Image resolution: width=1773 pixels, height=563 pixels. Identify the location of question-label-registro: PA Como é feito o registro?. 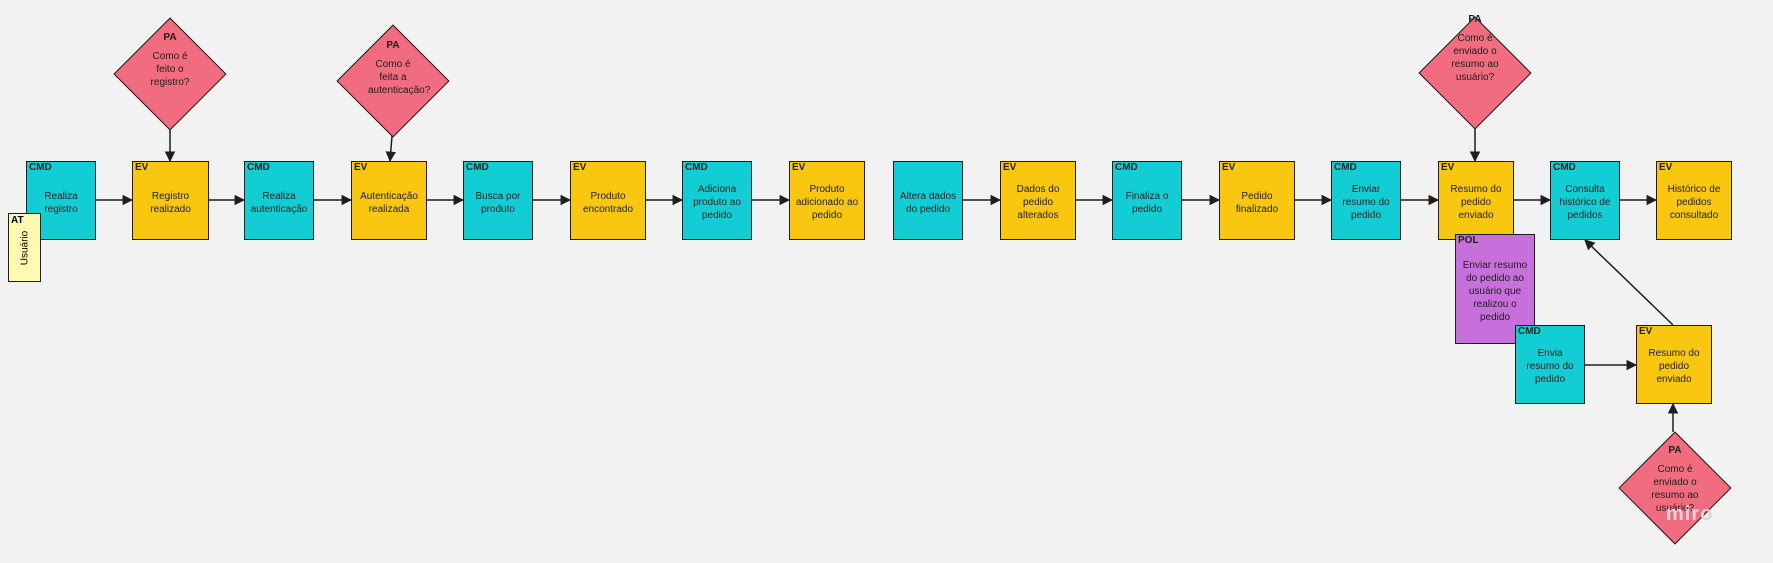
(170, 60).